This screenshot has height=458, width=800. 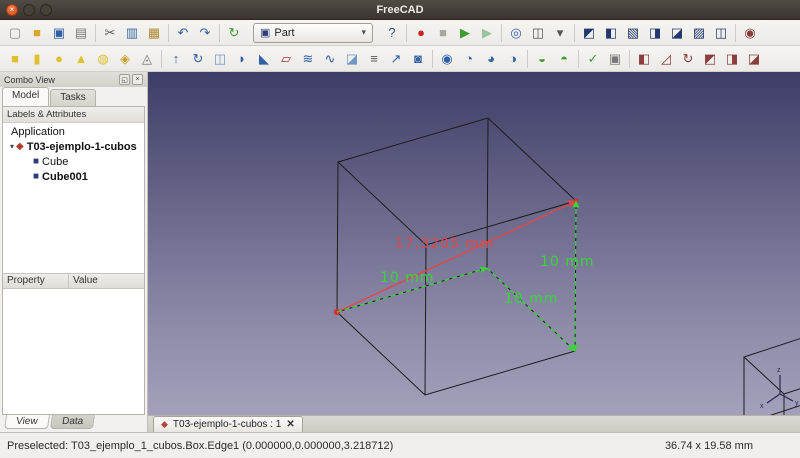 What do you see at coordinates (73, 146) in the screenshot?
I see `tree-item-document: ▾ ◆ T03-ejemplo-1-cubos` at bounding box center [73, 146].